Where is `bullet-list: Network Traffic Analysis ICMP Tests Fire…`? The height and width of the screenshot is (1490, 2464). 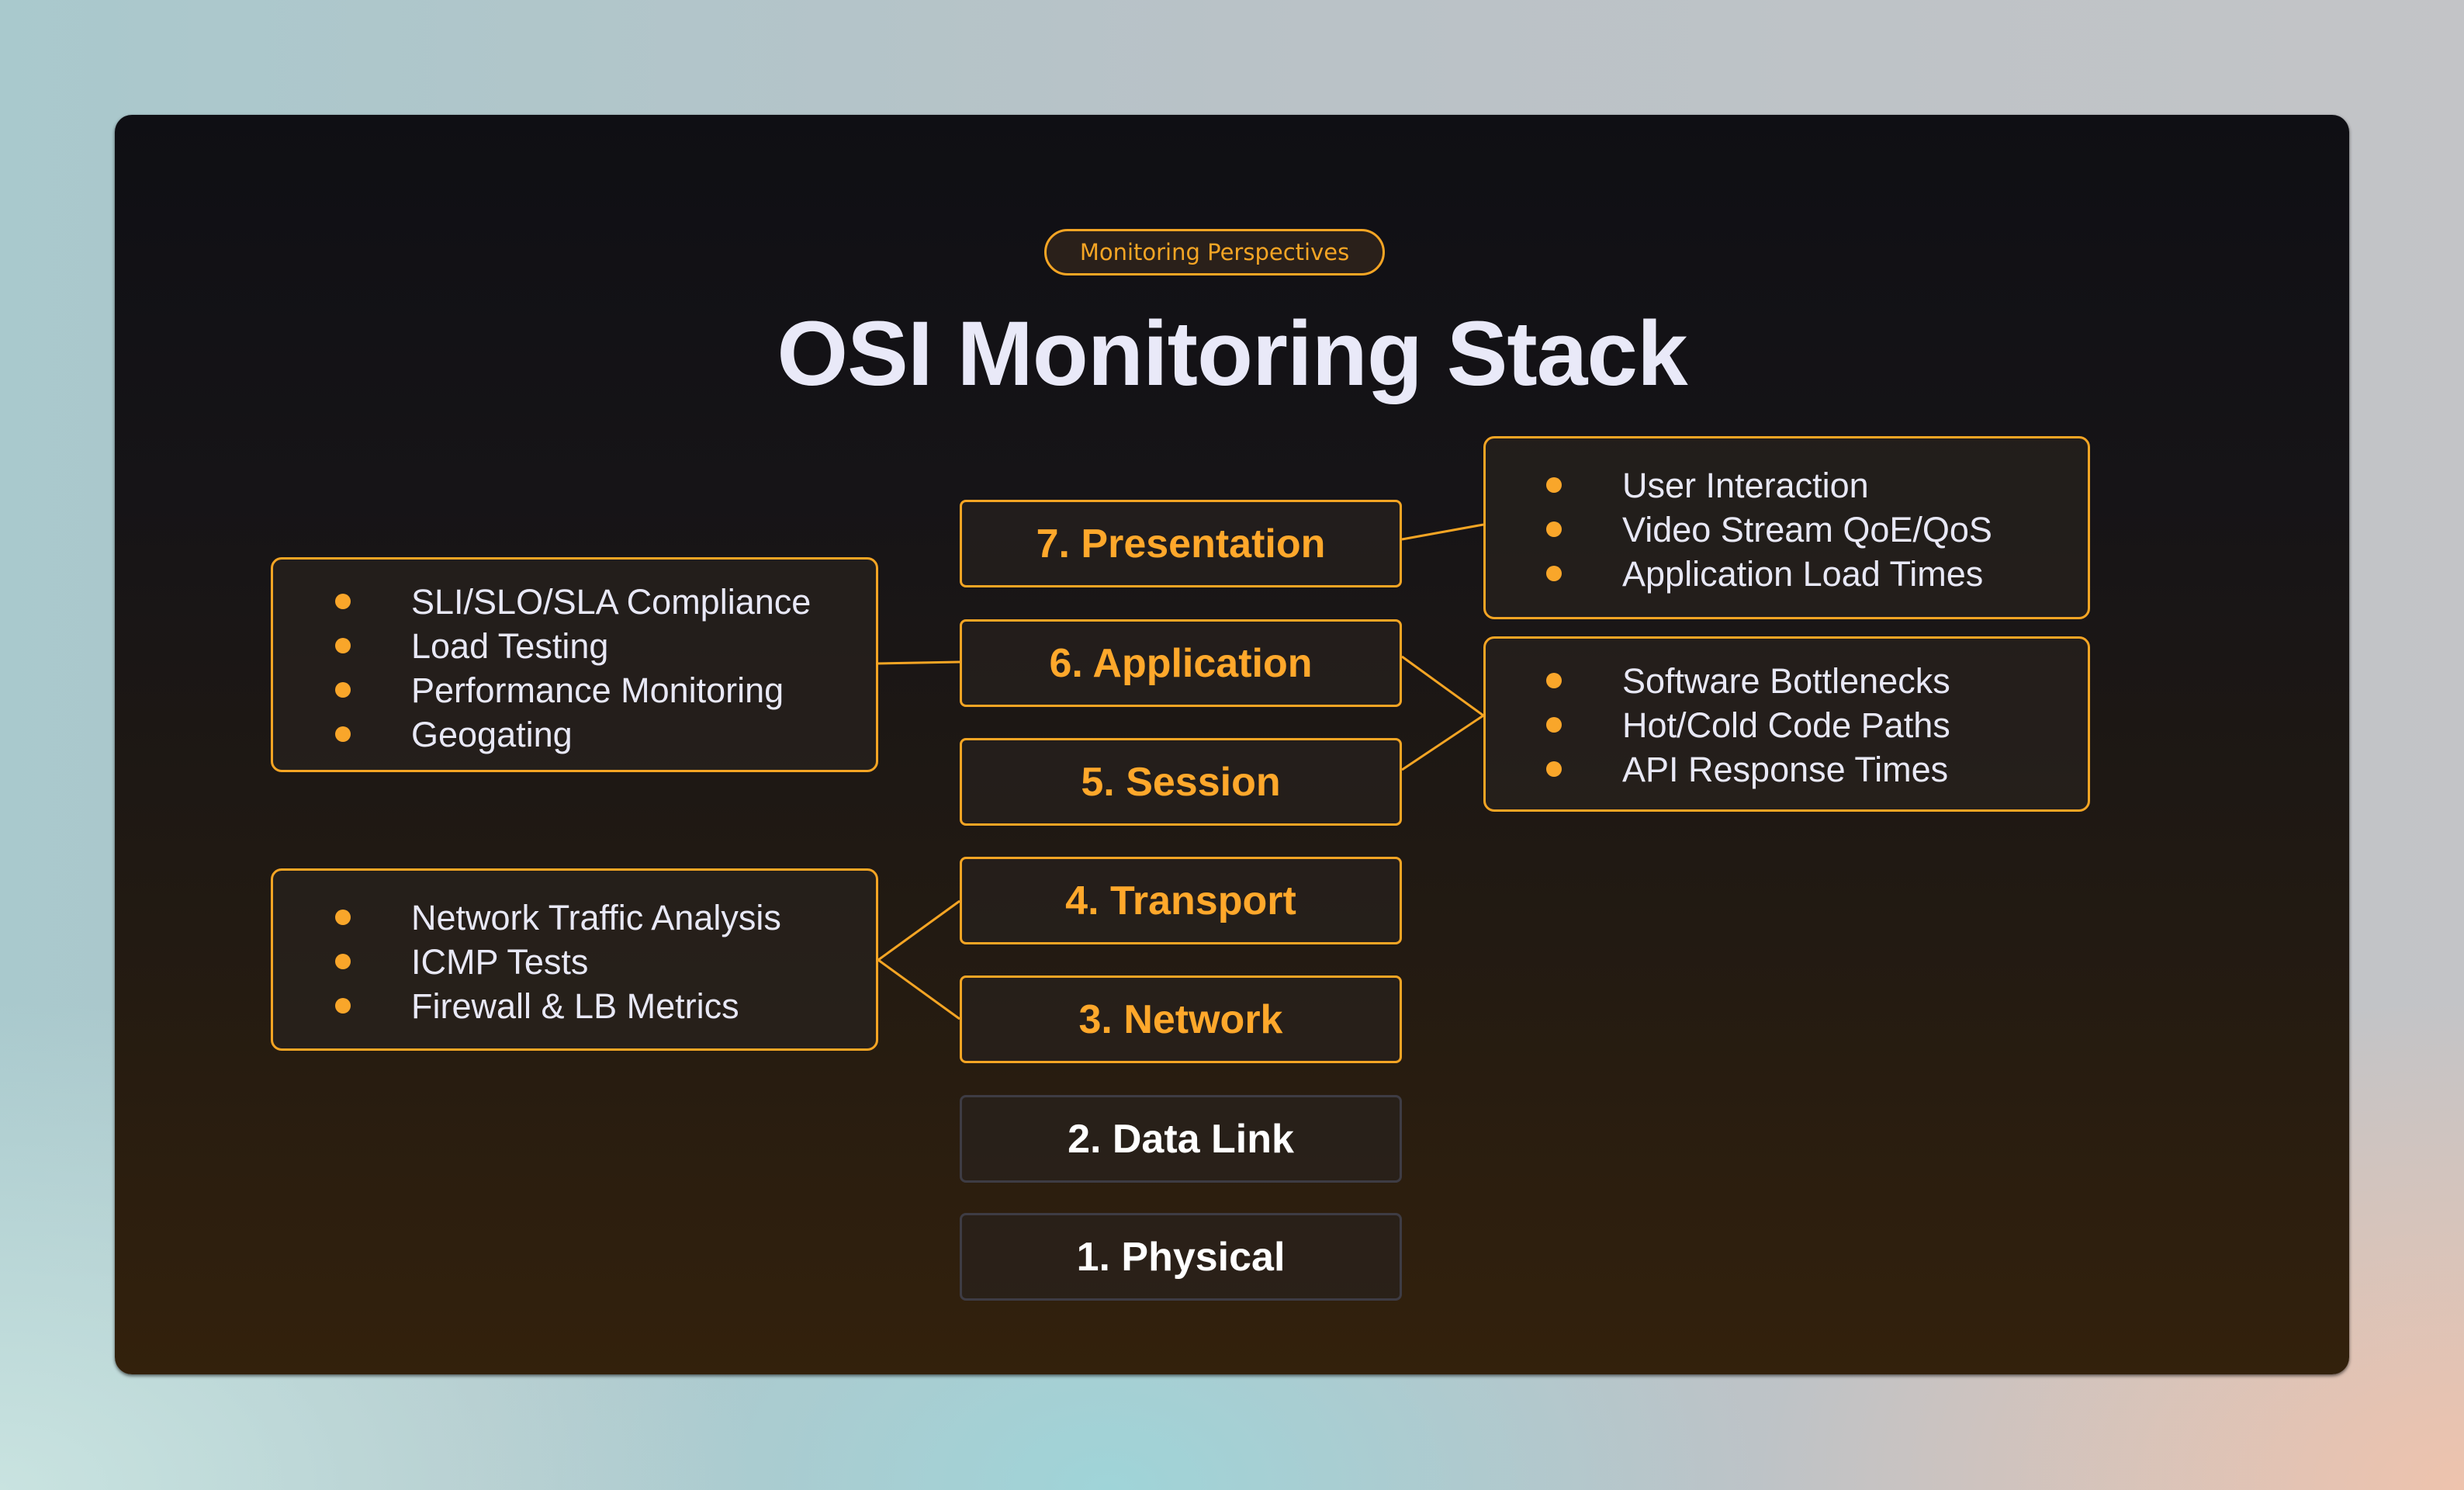
bullet-list: Network Traffic Analysis ICMP Tests Fire… is located at coordinates (574, 962).